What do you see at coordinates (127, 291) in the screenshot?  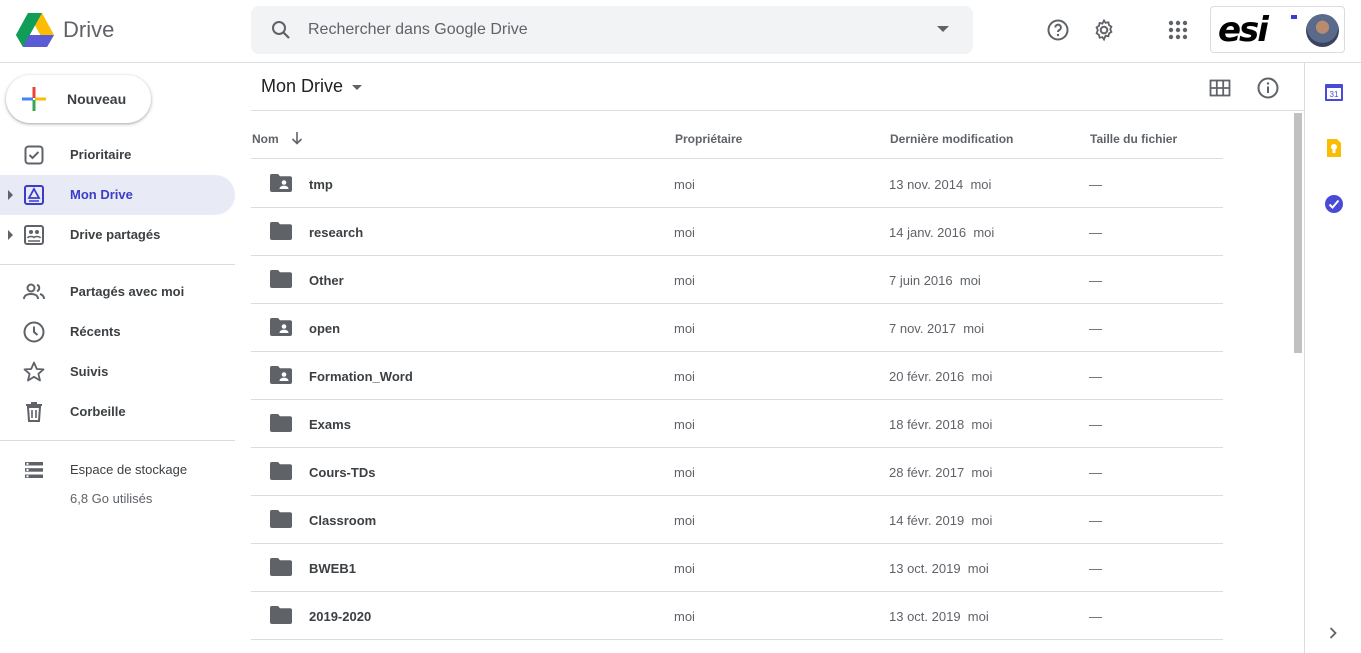 I see `sidebar-item-label: Partagés avec moi` at bounding box center [127, 291].